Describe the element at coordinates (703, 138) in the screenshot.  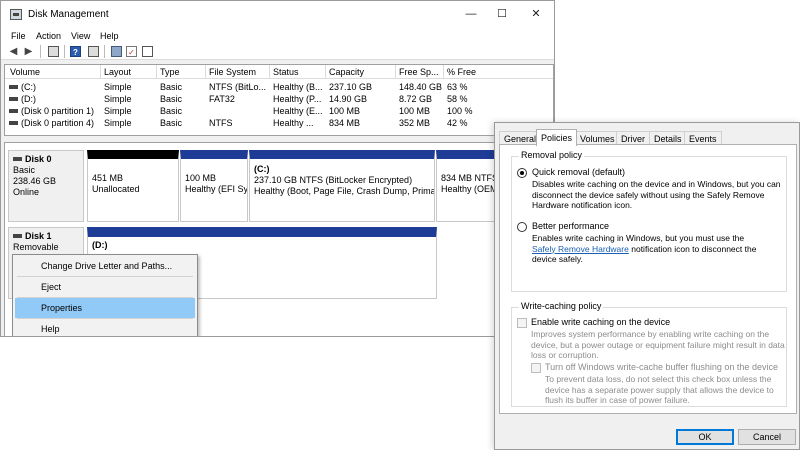
I see `tab-events: Events` at that location.